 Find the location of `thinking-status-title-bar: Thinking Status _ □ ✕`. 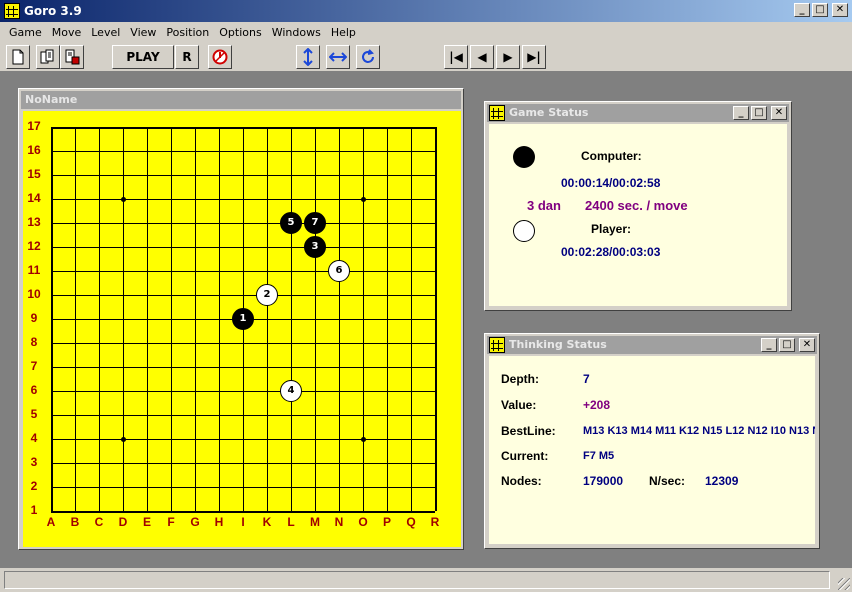

thinking-status-title-bar: Thinking Status _ □ ✕ is located at coordinates (652, 345).